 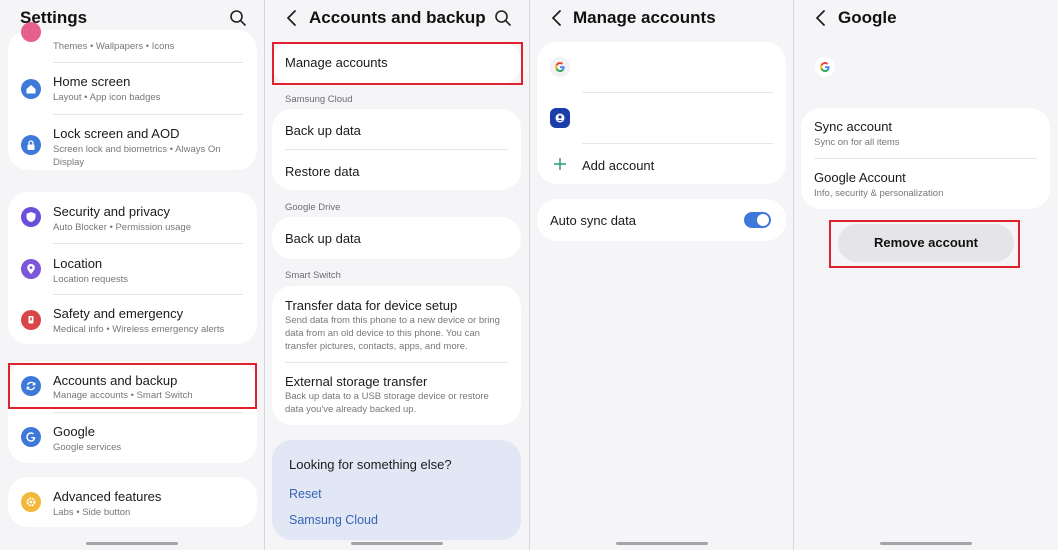 I want to click on highlight-remove-account, so click(x=924, y=244).